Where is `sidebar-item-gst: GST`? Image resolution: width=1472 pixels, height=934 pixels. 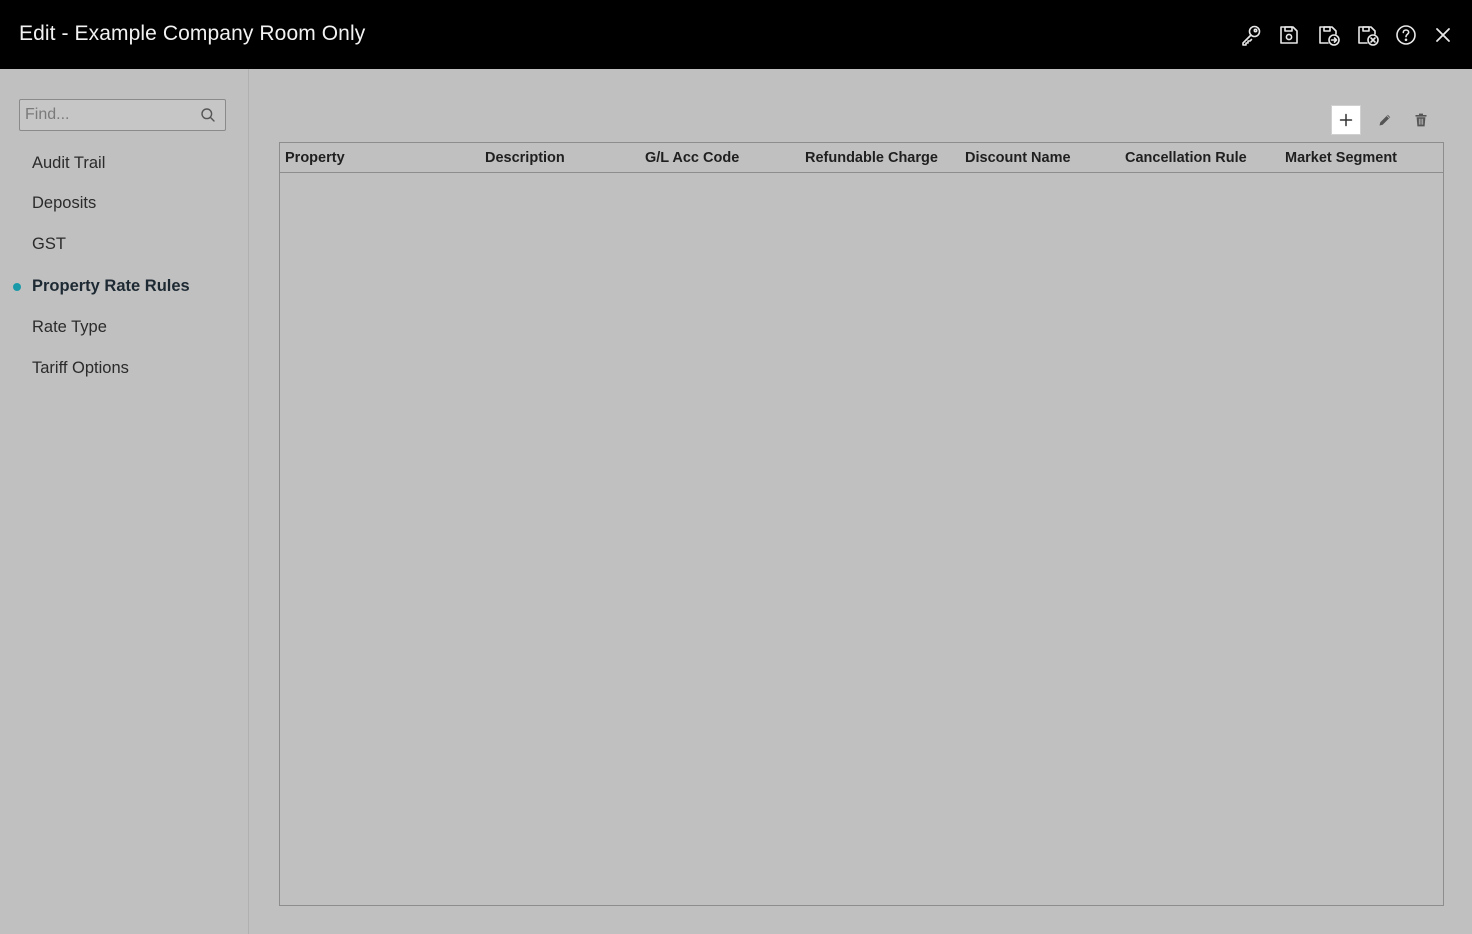
sidebar-item-gst: GST is located at coordinates (49, 244).